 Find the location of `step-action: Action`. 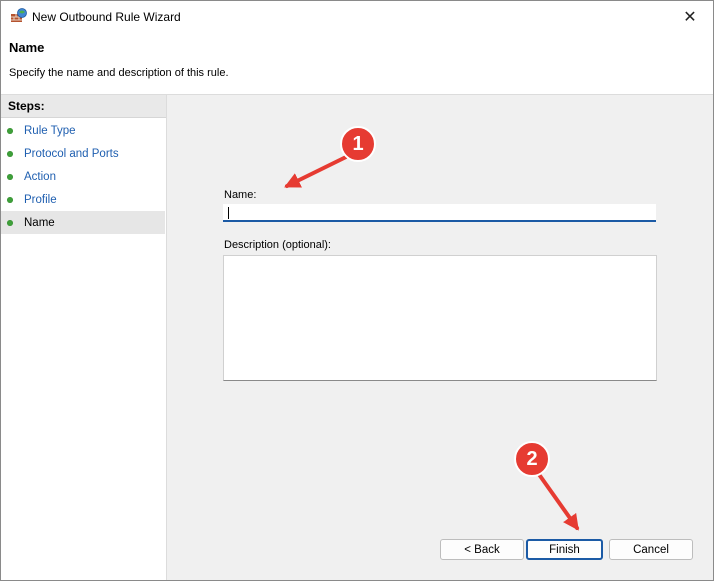

step-action: Action is located at coordinates (83, 176).